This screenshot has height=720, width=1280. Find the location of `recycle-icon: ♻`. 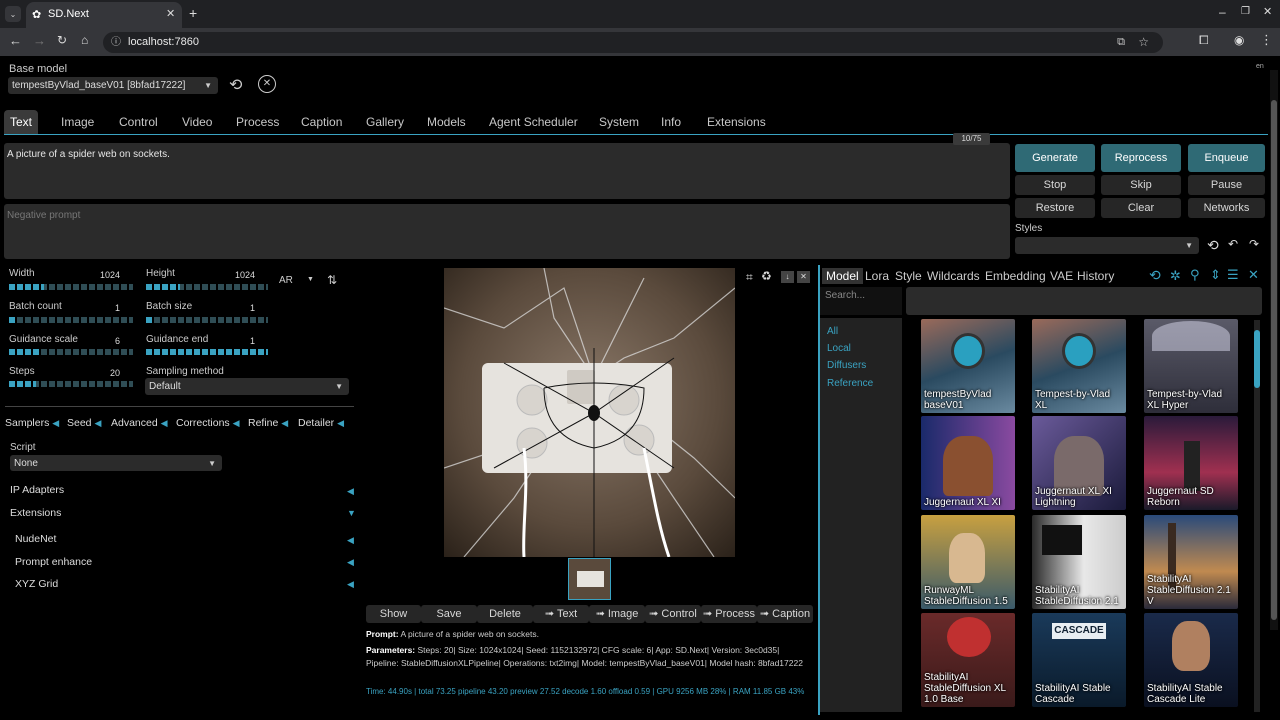

recycle-icon: ♻ is located at coordinates (766, 276).